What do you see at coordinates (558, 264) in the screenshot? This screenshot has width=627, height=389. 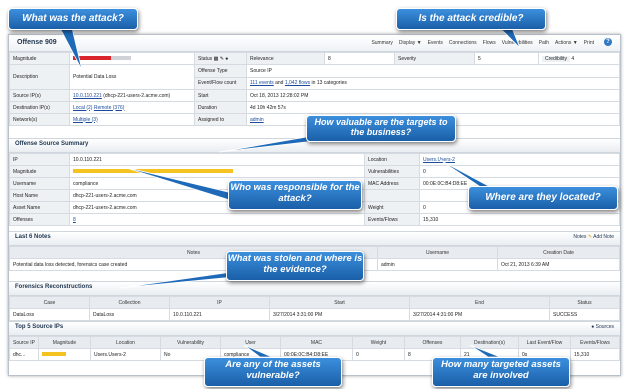 I see `note-date: Oct 21, 2013 6:39 AM` at bounding box center [558, 264].